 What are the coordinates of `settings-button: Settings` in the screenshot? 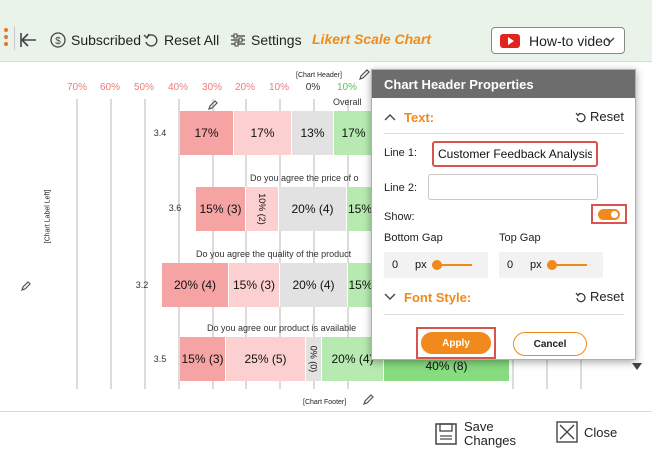 It's located at (266, 40).